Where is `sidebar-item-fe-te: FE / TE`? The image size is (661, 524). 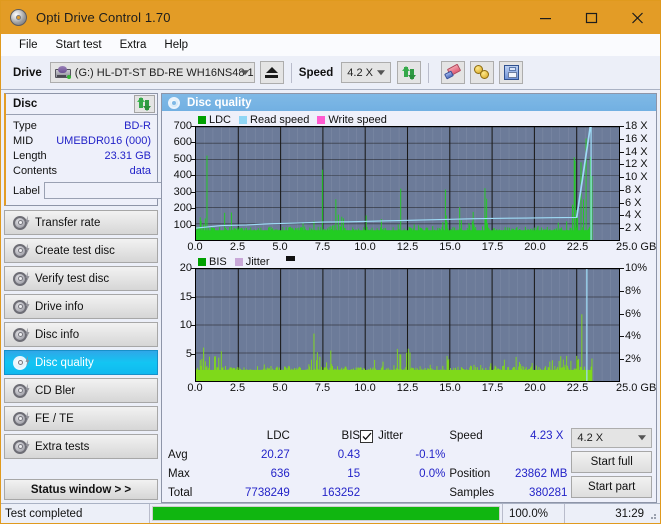
sidebar-item-fe-te: FE / TE is located at coordinates (81, 418).